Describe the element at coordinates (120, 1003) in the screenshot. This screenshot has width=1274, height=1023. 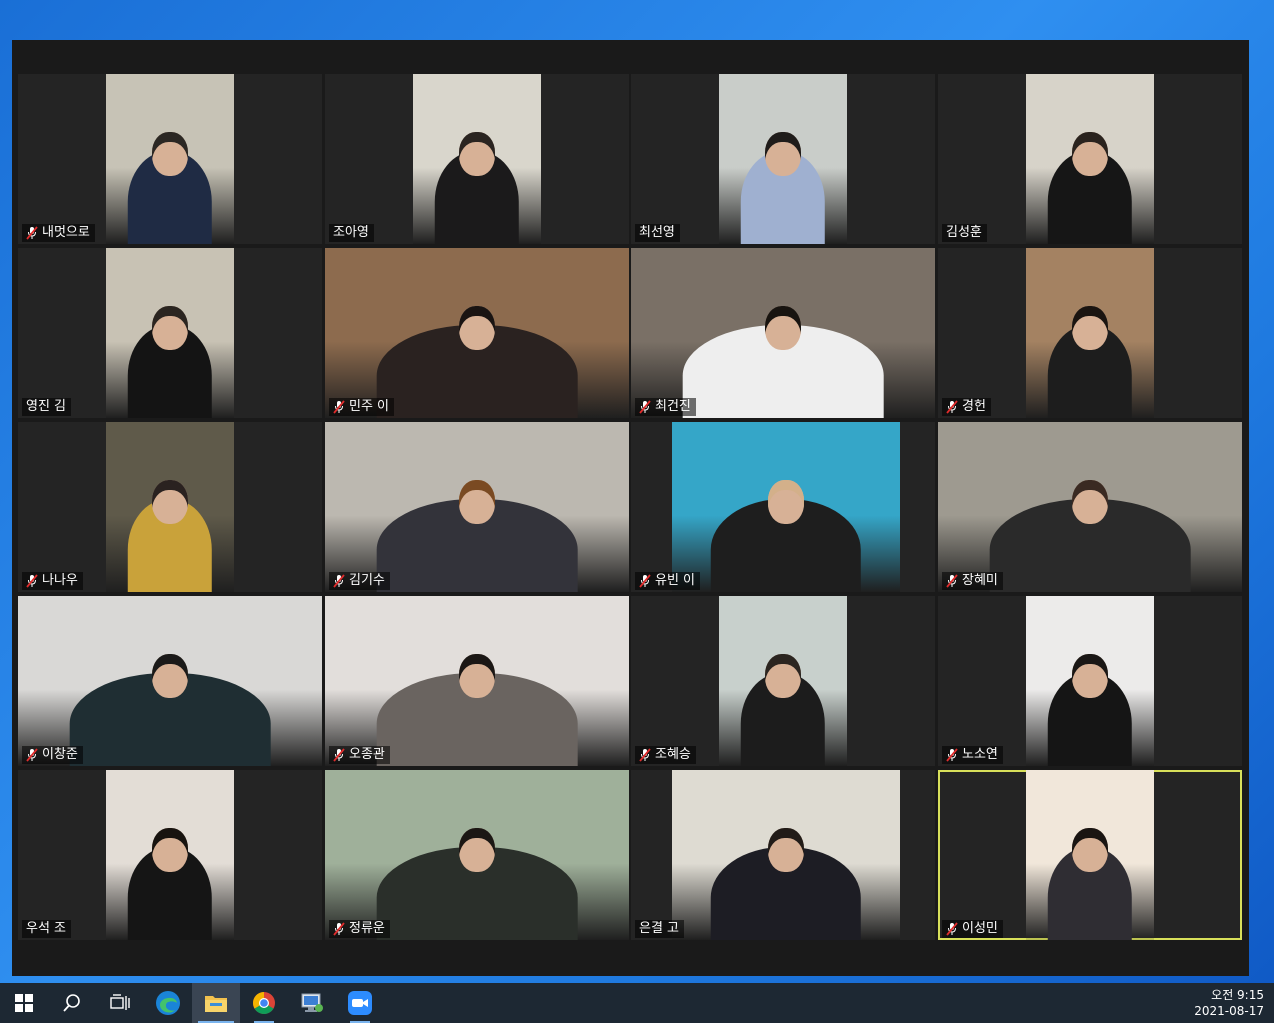
I see `task-view-button` at that location.